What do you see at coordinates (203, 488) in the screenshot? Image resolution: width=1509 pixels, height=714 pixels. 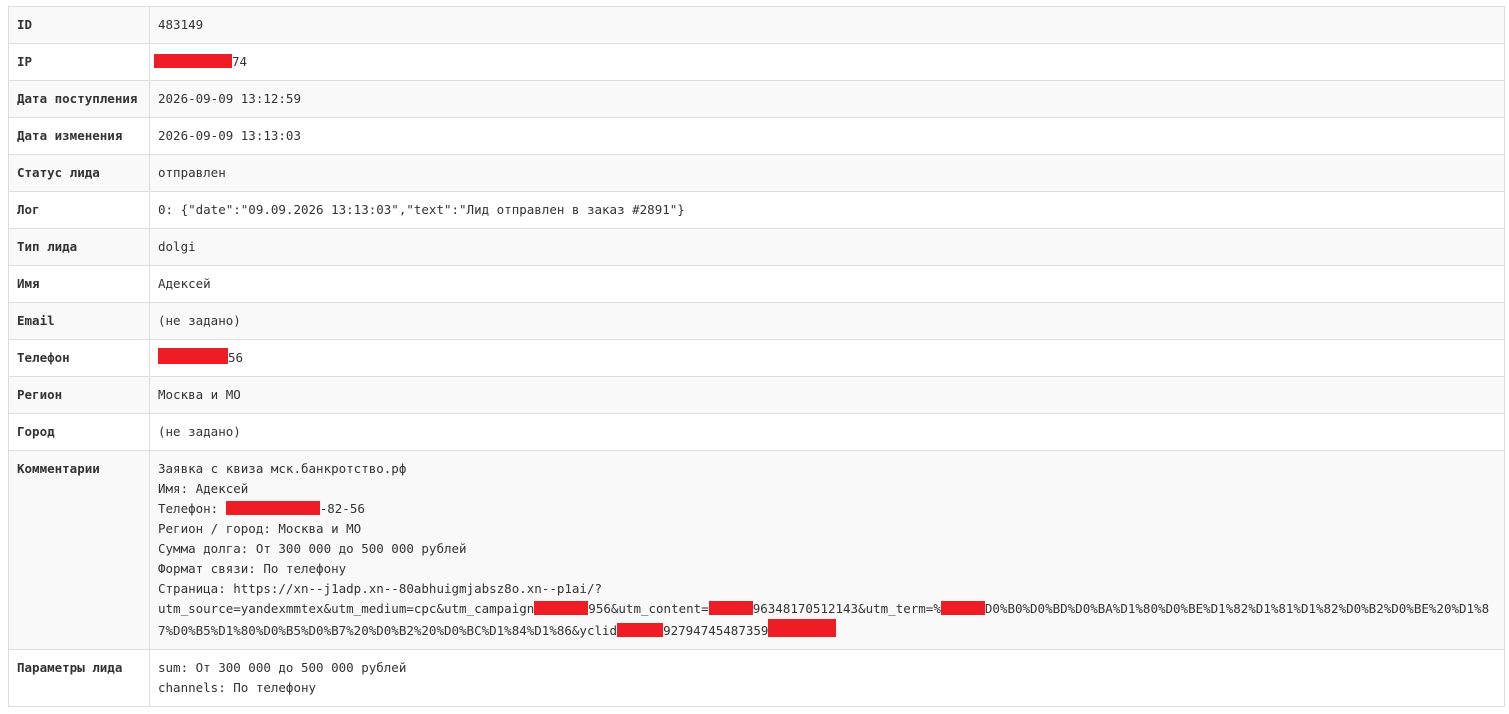 I see `comment-line: Имя: Адексей` at bounding box center [203, 488].